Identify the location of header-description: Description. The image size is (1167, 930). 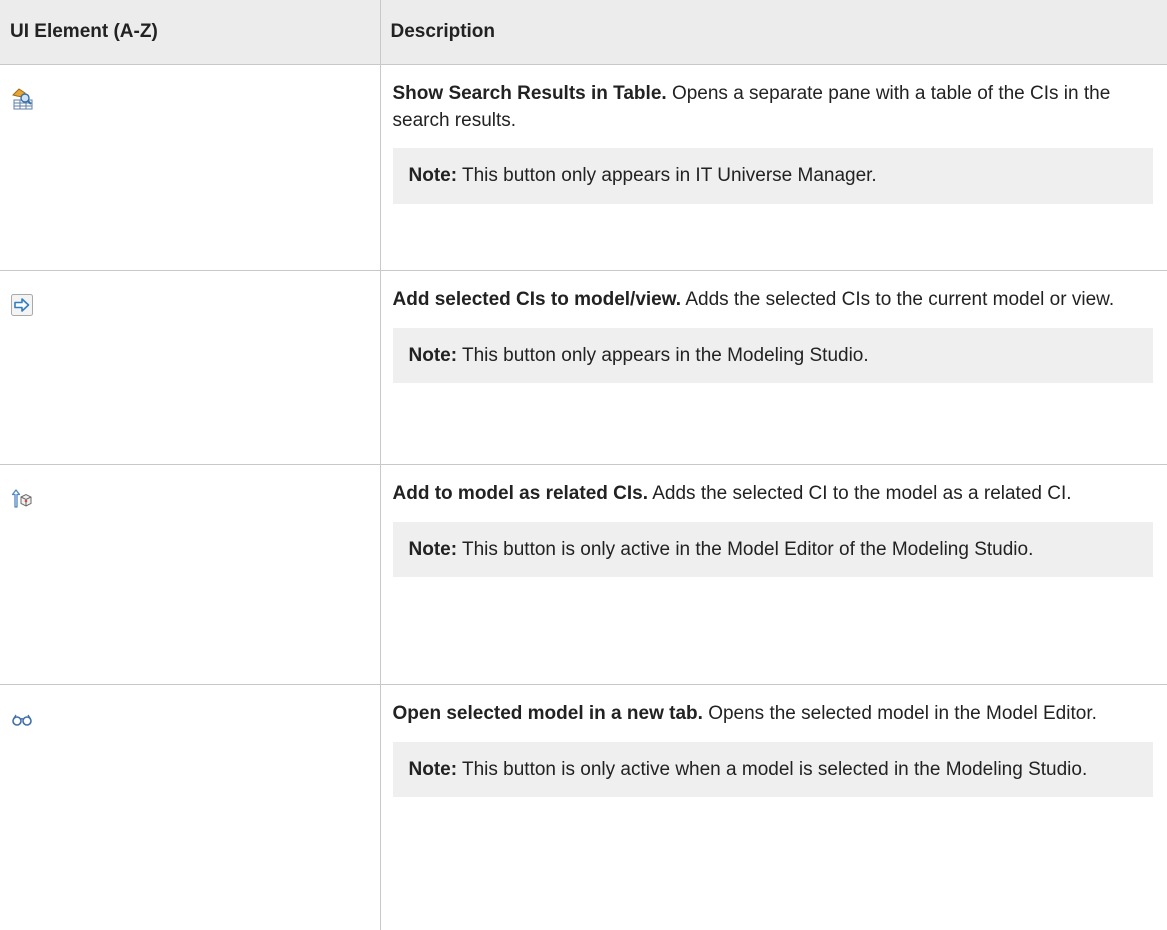
(773, 32).